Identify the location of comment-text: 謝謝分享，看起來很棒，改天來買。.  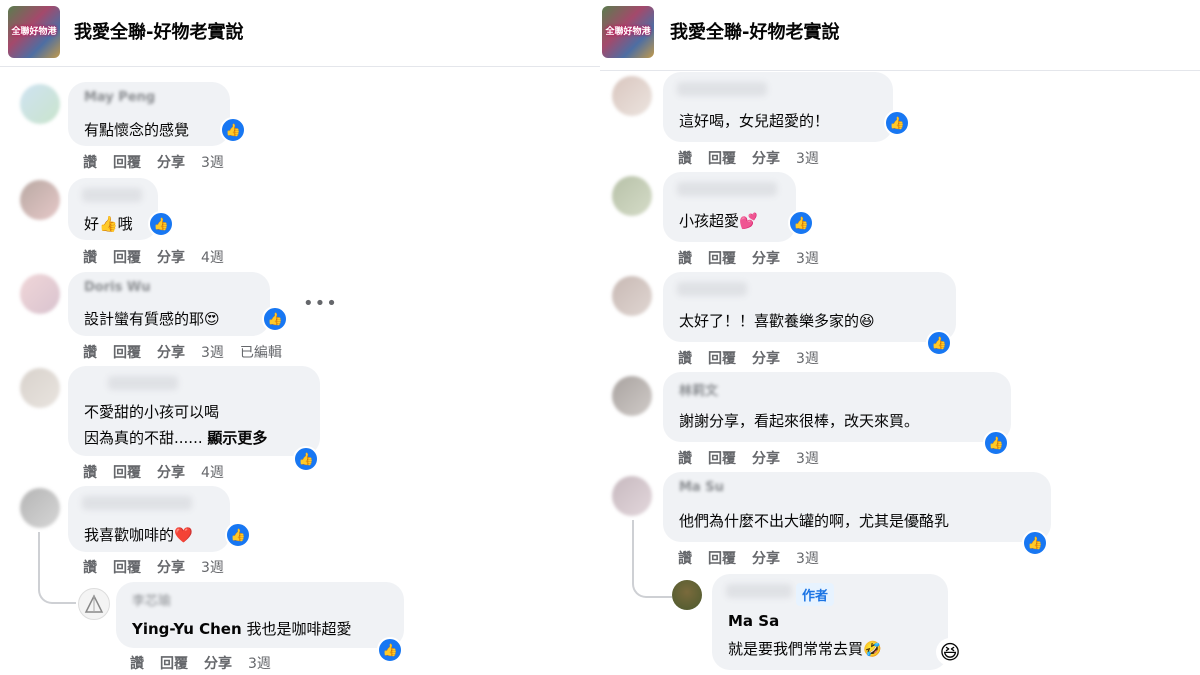
(799, 421).